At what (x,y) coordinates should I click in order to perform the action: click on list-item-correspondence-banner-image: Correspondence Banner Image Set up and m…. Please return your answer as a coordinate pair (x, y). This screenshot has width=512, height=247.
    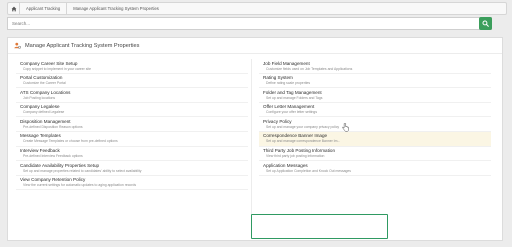
    Looking at the image, I should click on (375, 139).